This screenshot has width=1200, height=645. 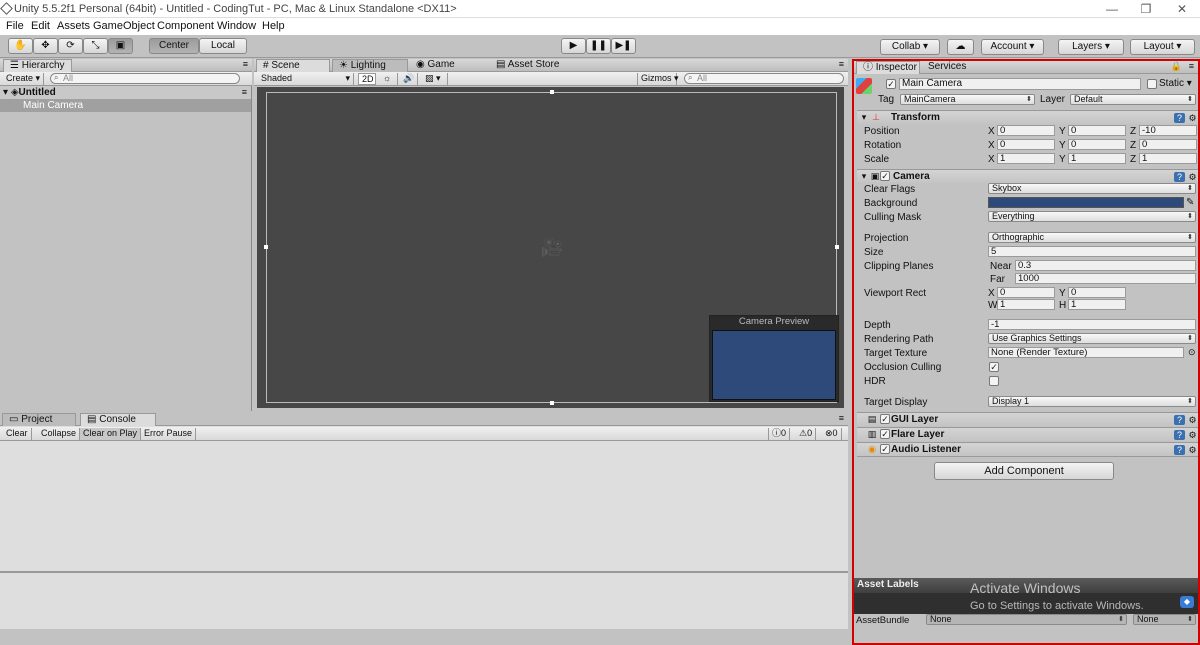 What do you see at coordinates (448, 65) in the screenshot?
I see `tab-game: ◉ Game` at bounding box center [448, 65].